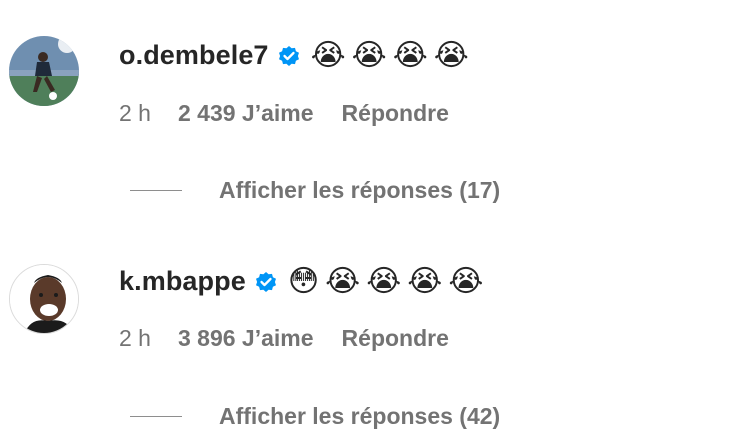 Image resolution: width=738 pixels, height=444 pixels. I want to click on flushed-face-emoji: 😳, so click(303, 281).